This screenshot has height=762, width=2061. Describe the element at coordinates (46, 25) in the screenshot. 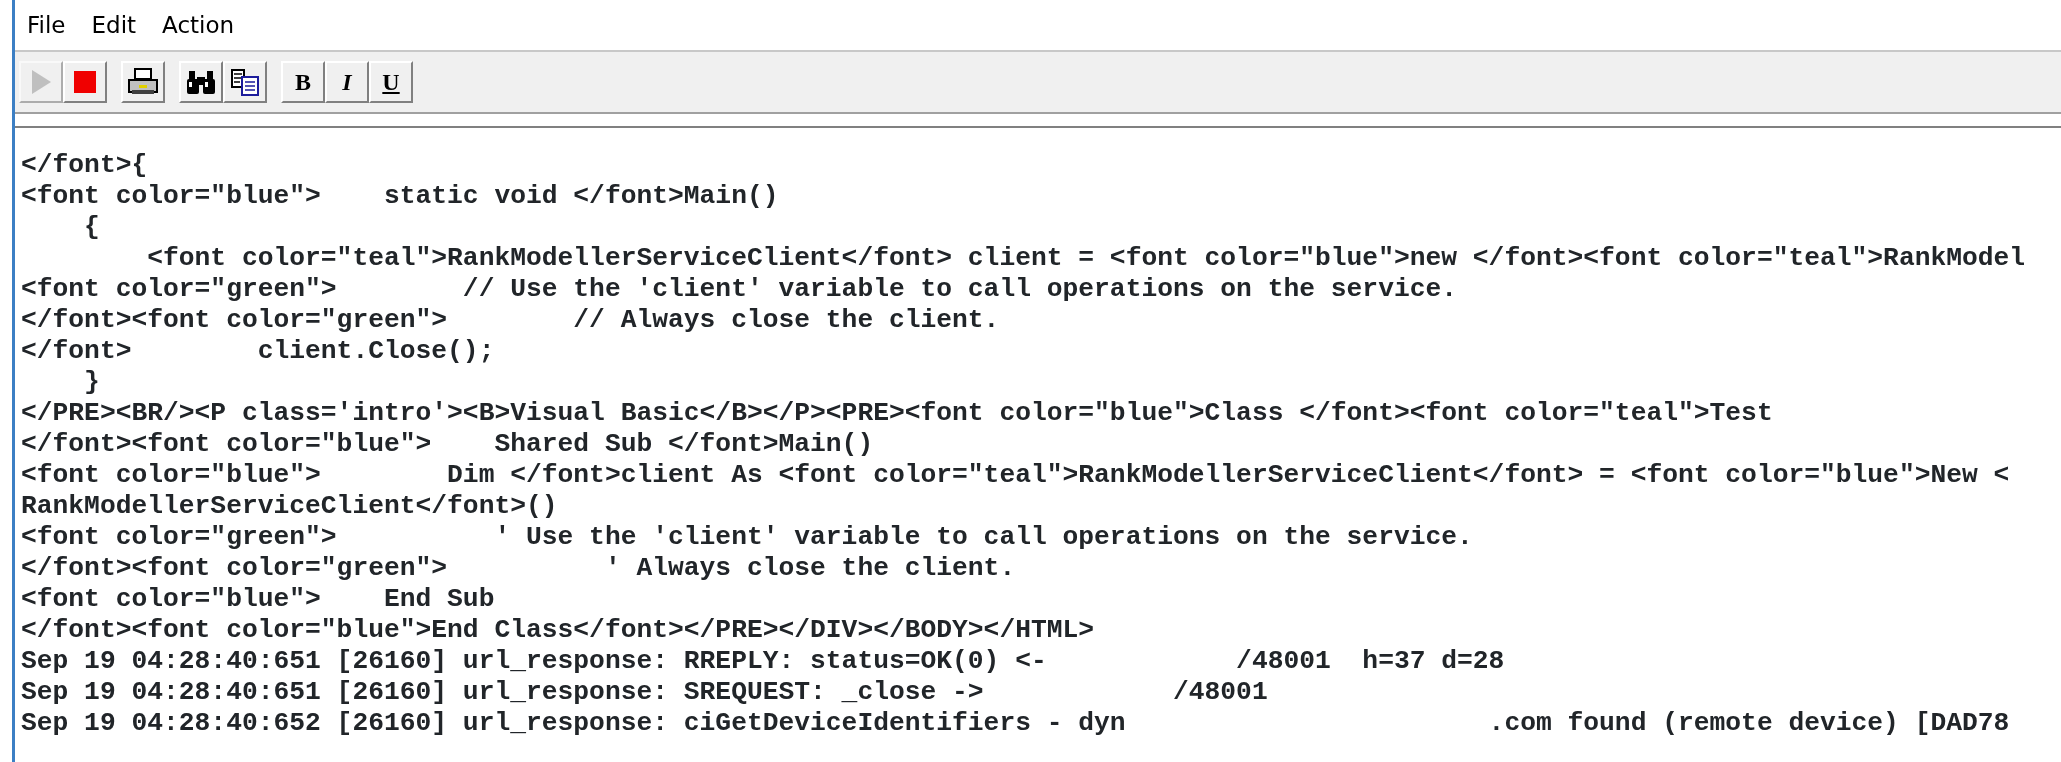

I see `menu-item: File` at that location.